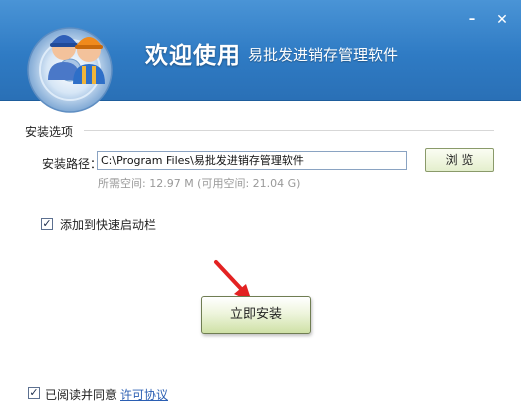 The image size is (521, 414). Describe the element at coordinates (252, 160) in the screenshot. I see `install-path-input: C:\Program Files\易批发进销存管理软件` at that location.